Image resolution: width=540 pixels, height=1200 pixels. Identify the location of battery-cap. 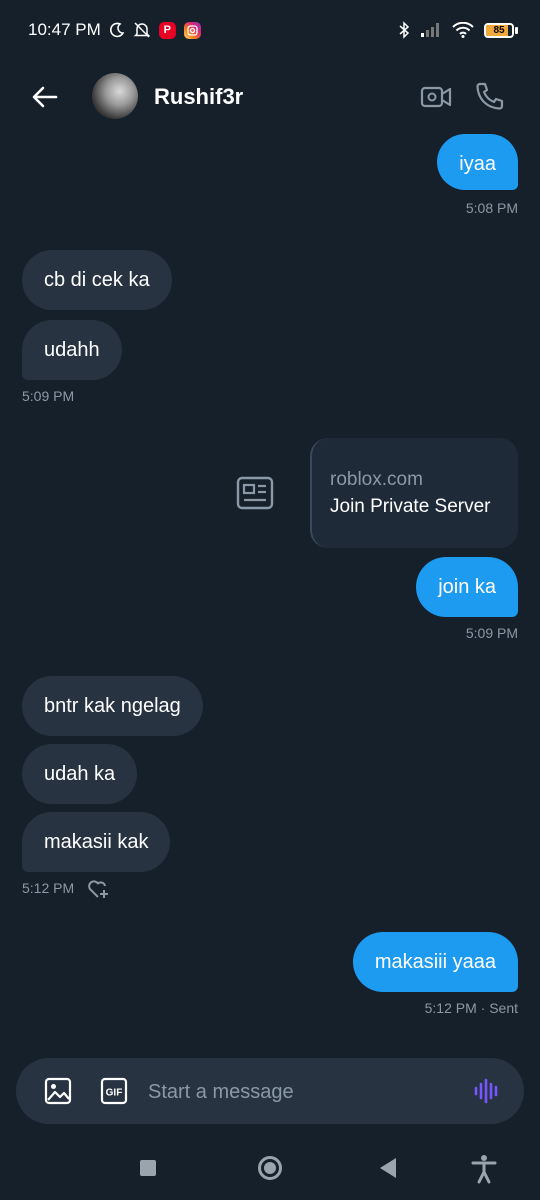
(516, 30).